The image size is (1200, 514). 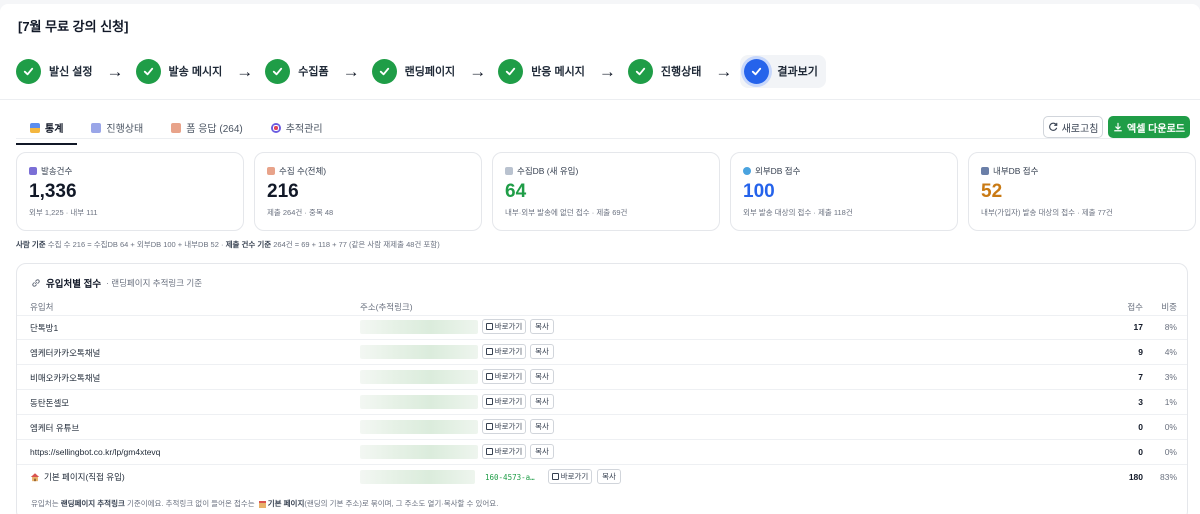 I want to click on panel-title: 유입처별 접수 · 랜딩페이지 추적링크 기준, so click(x=116, y=283).